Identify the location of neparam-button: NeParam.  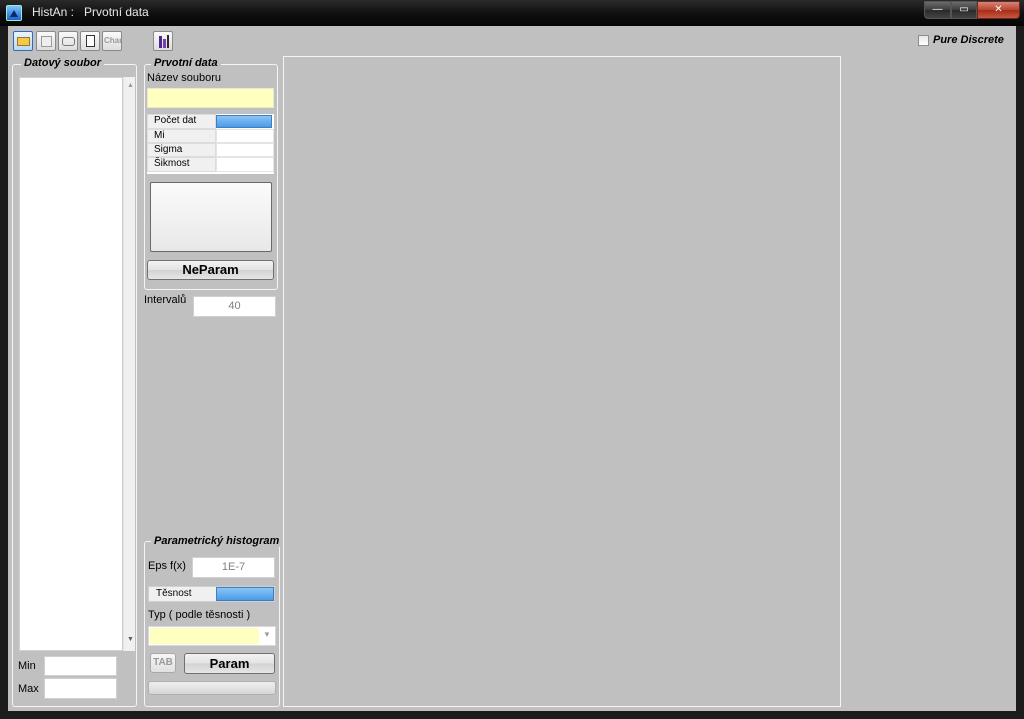
(210, 270).